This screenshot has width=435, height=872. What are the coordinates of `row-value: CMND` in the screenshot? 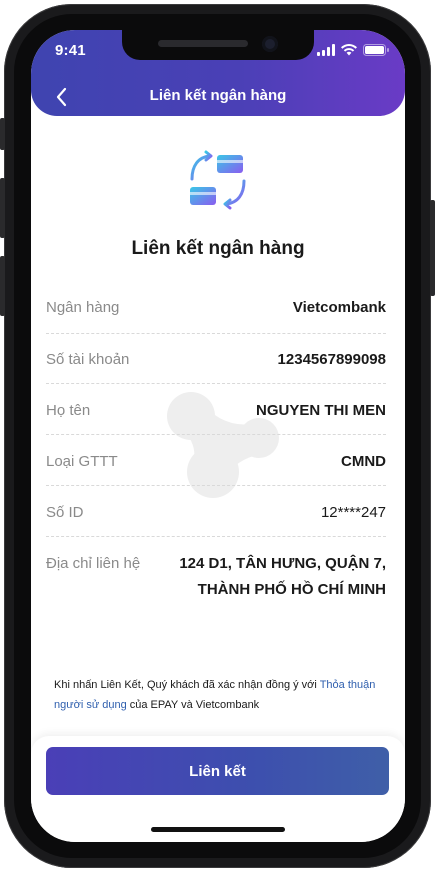 It's located at (363, 461).